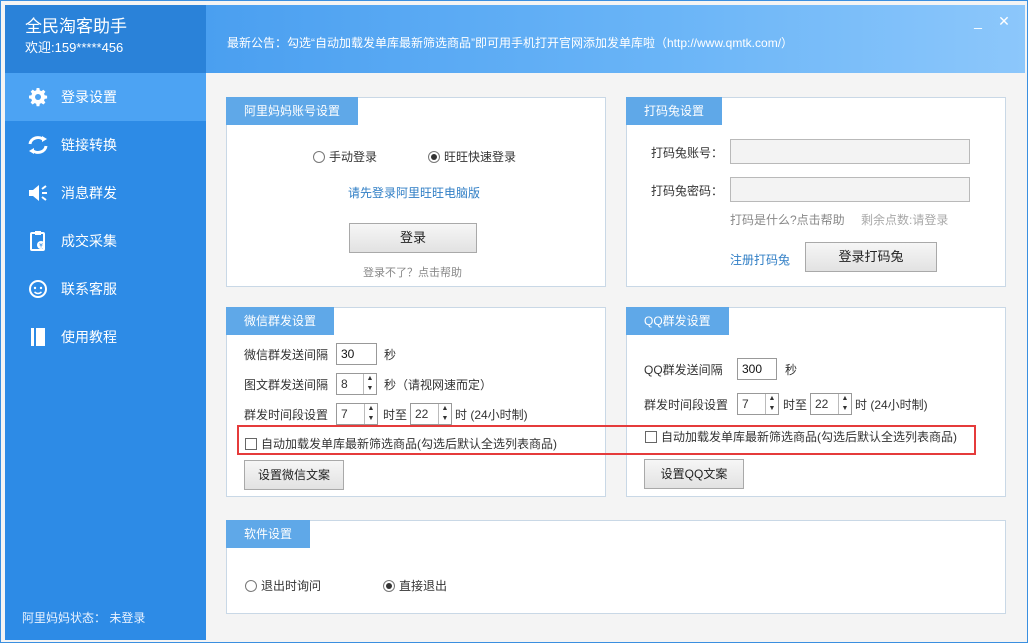 The height and width of the screenshot is (643, 1028). What do you see at coordinates (686, 405) in the screenshot?
I see `qq-period-label: 群发时间段设置` at bounding box center [686, 405].